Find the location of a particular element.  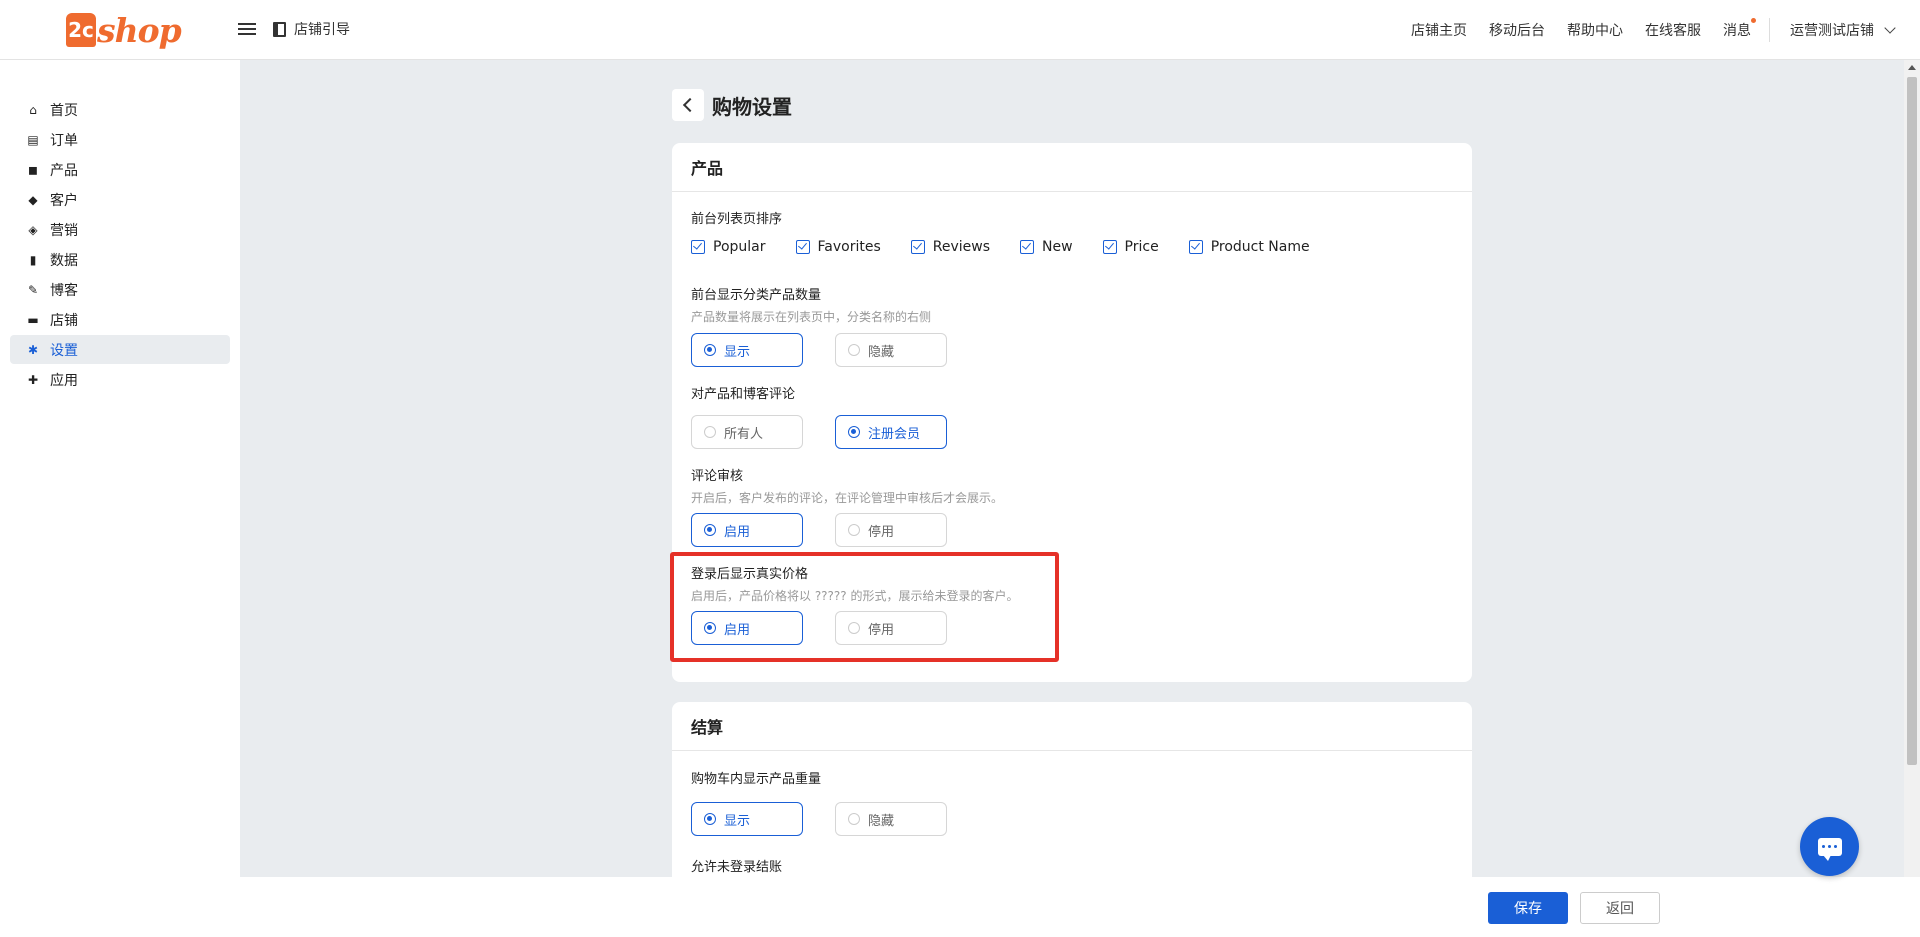

checkbox-label: Price is located at coordinates (1141, 247).